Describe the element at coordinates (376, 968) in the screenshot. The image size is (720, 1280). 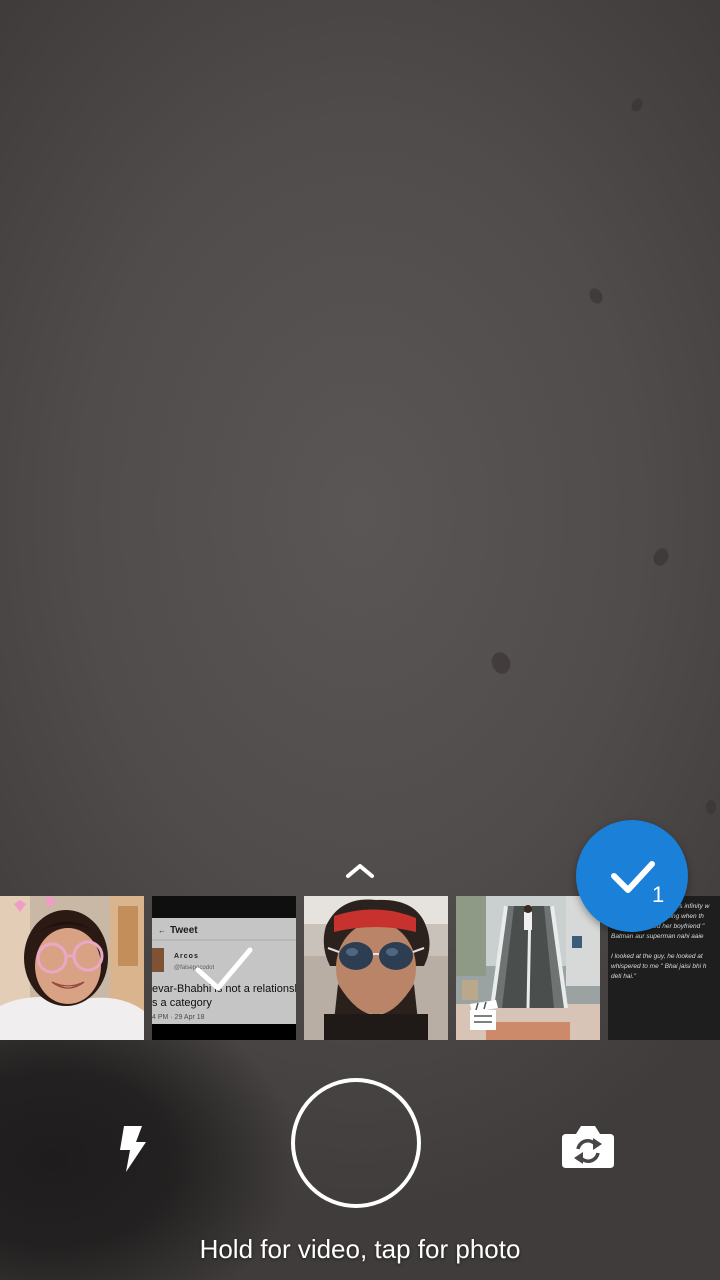
I see `gallery-thumbnail-portrait` at that location.